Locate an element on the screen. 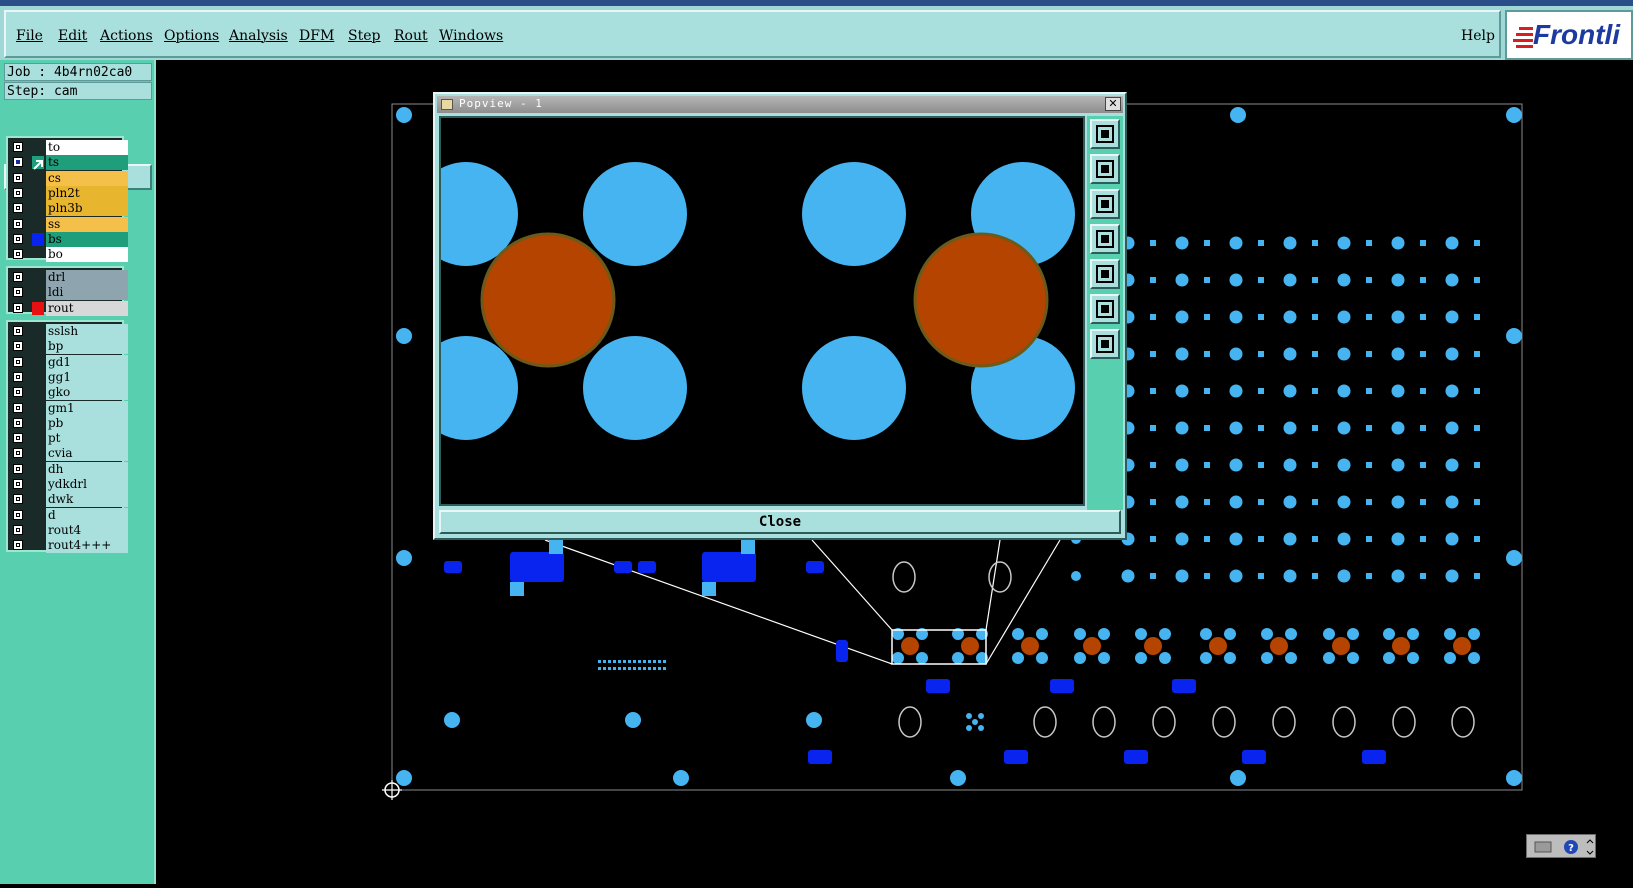 This screenshot has width=1633, height=888. layer-name: ts is located at coordinates (87, 163).